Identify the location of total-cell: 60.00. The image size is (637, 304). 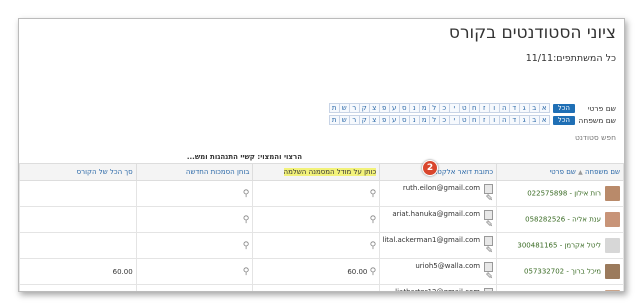
(78, 271).